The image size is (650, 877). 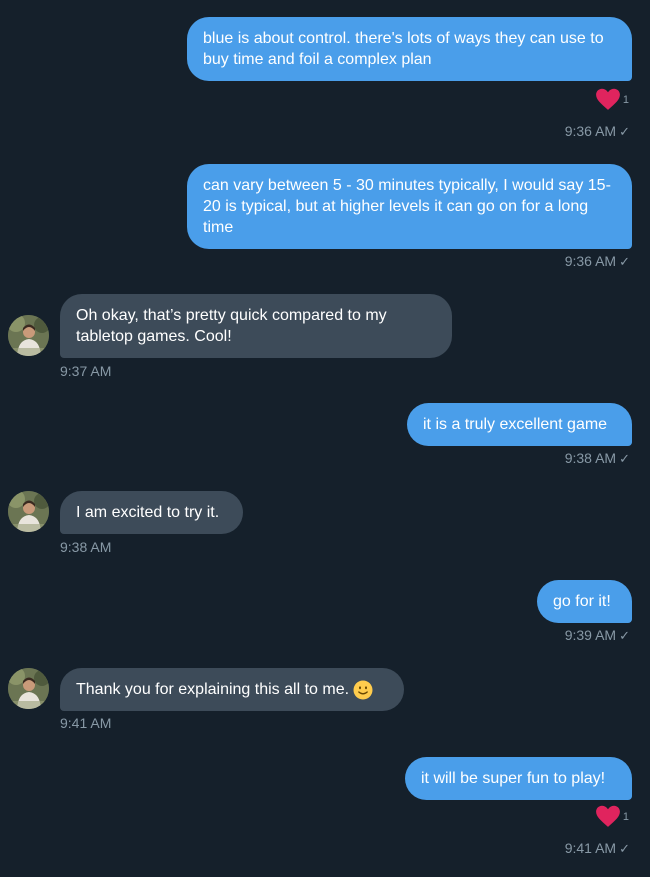 I want to click on message-bubble-incoming: I am excited to try it., so click(x=151, y=512).